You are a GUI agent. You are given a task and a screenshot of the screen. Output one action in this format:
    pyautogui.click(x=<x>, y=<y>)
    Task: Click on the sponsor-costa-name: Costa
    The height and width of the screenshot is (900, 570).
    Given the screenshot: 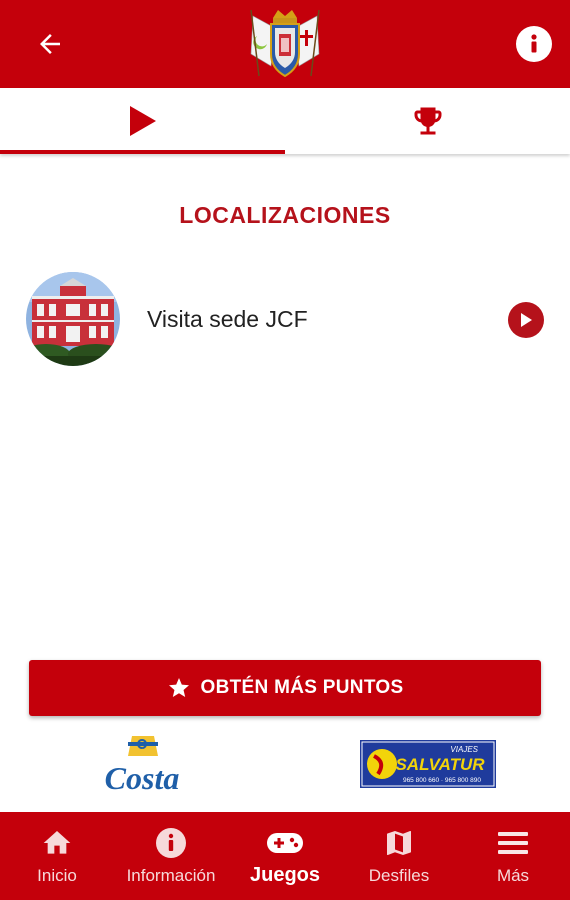 What is the action you would take?
    pyautogui.click(x=142, y=778)
    